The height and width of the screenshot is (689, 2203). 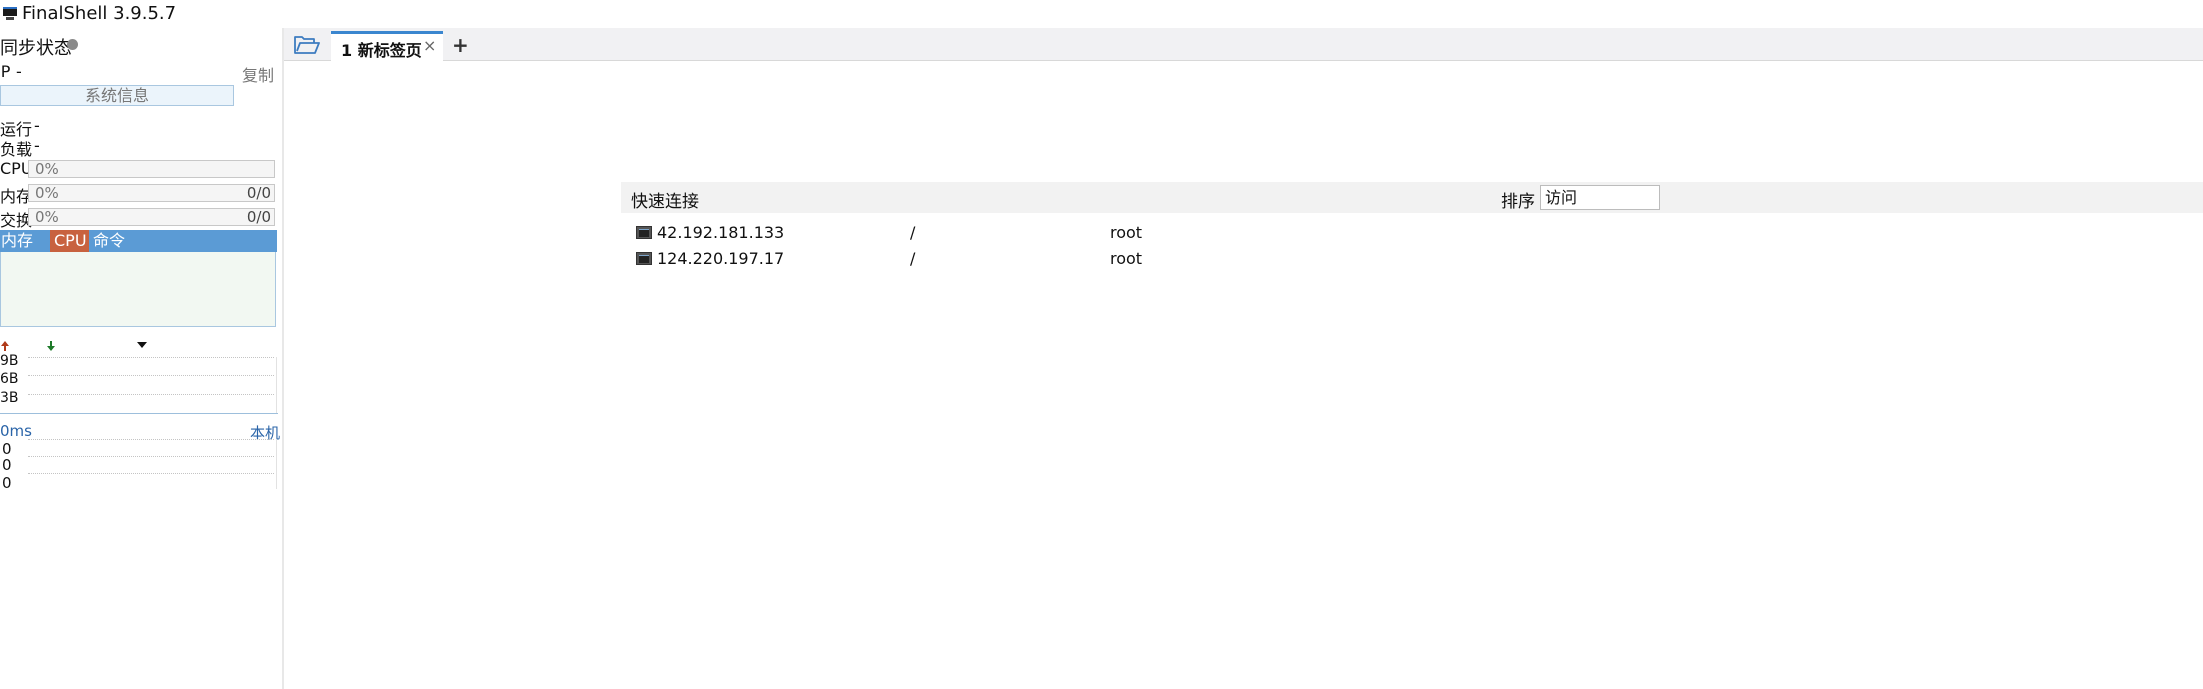 I want to click on swap-ratio: 0/0, so click(x=258, y=217).